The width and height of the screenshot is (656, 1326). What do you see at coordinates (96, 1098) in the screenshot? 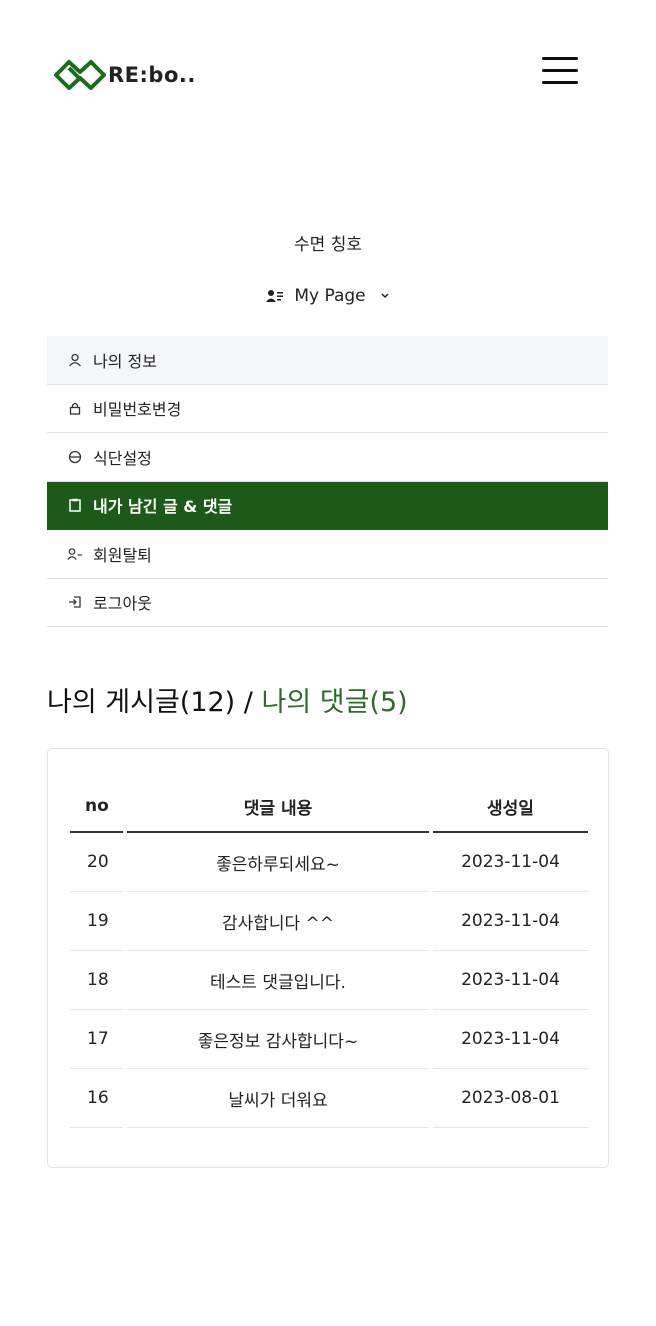
I see `cell-no: 16` at bounding box center [96, 1098].